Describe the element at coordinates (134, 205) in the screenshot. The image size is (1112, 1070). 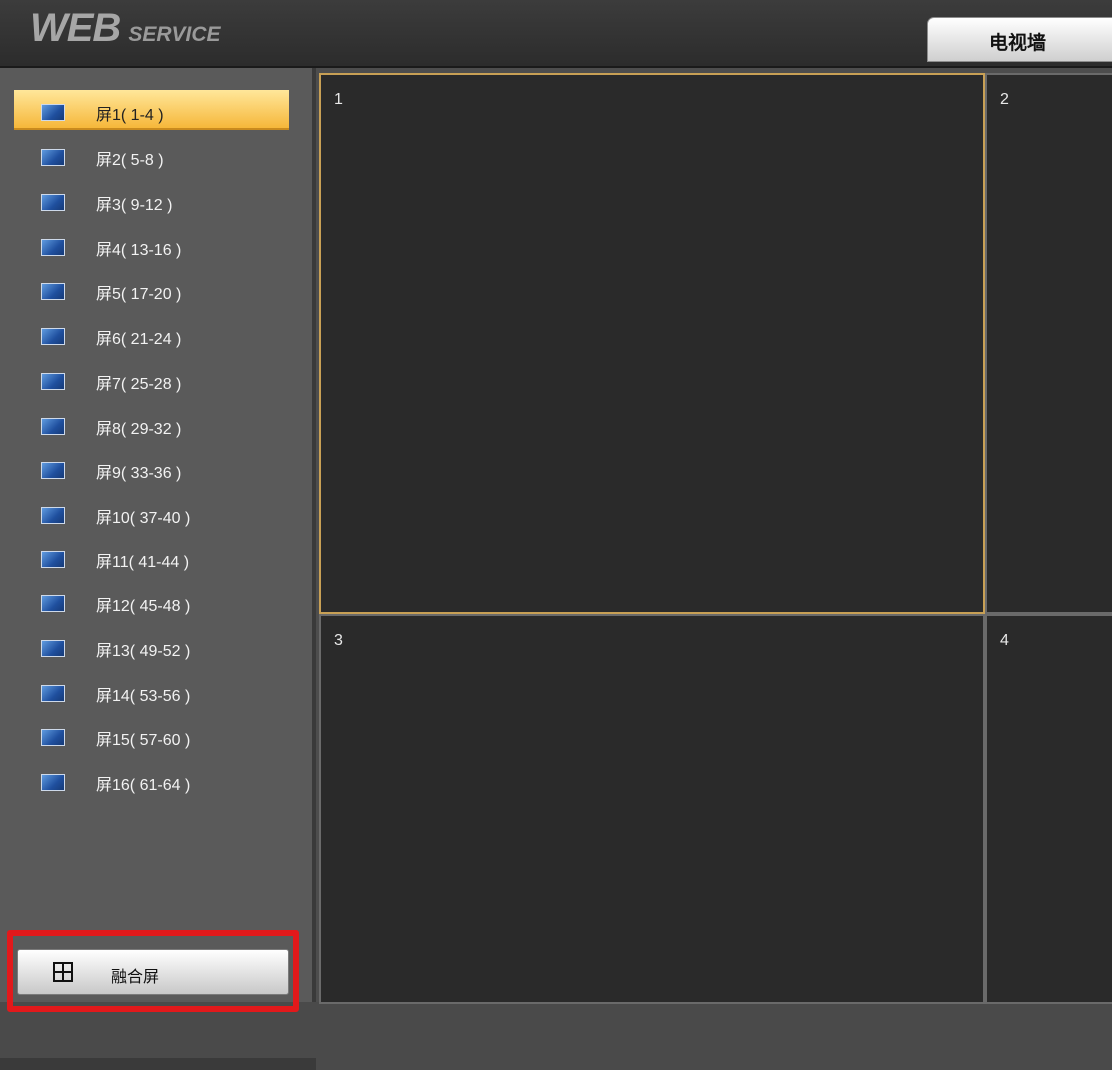
I see `screen-item-label: 屏3( 9-12 )` at that location.